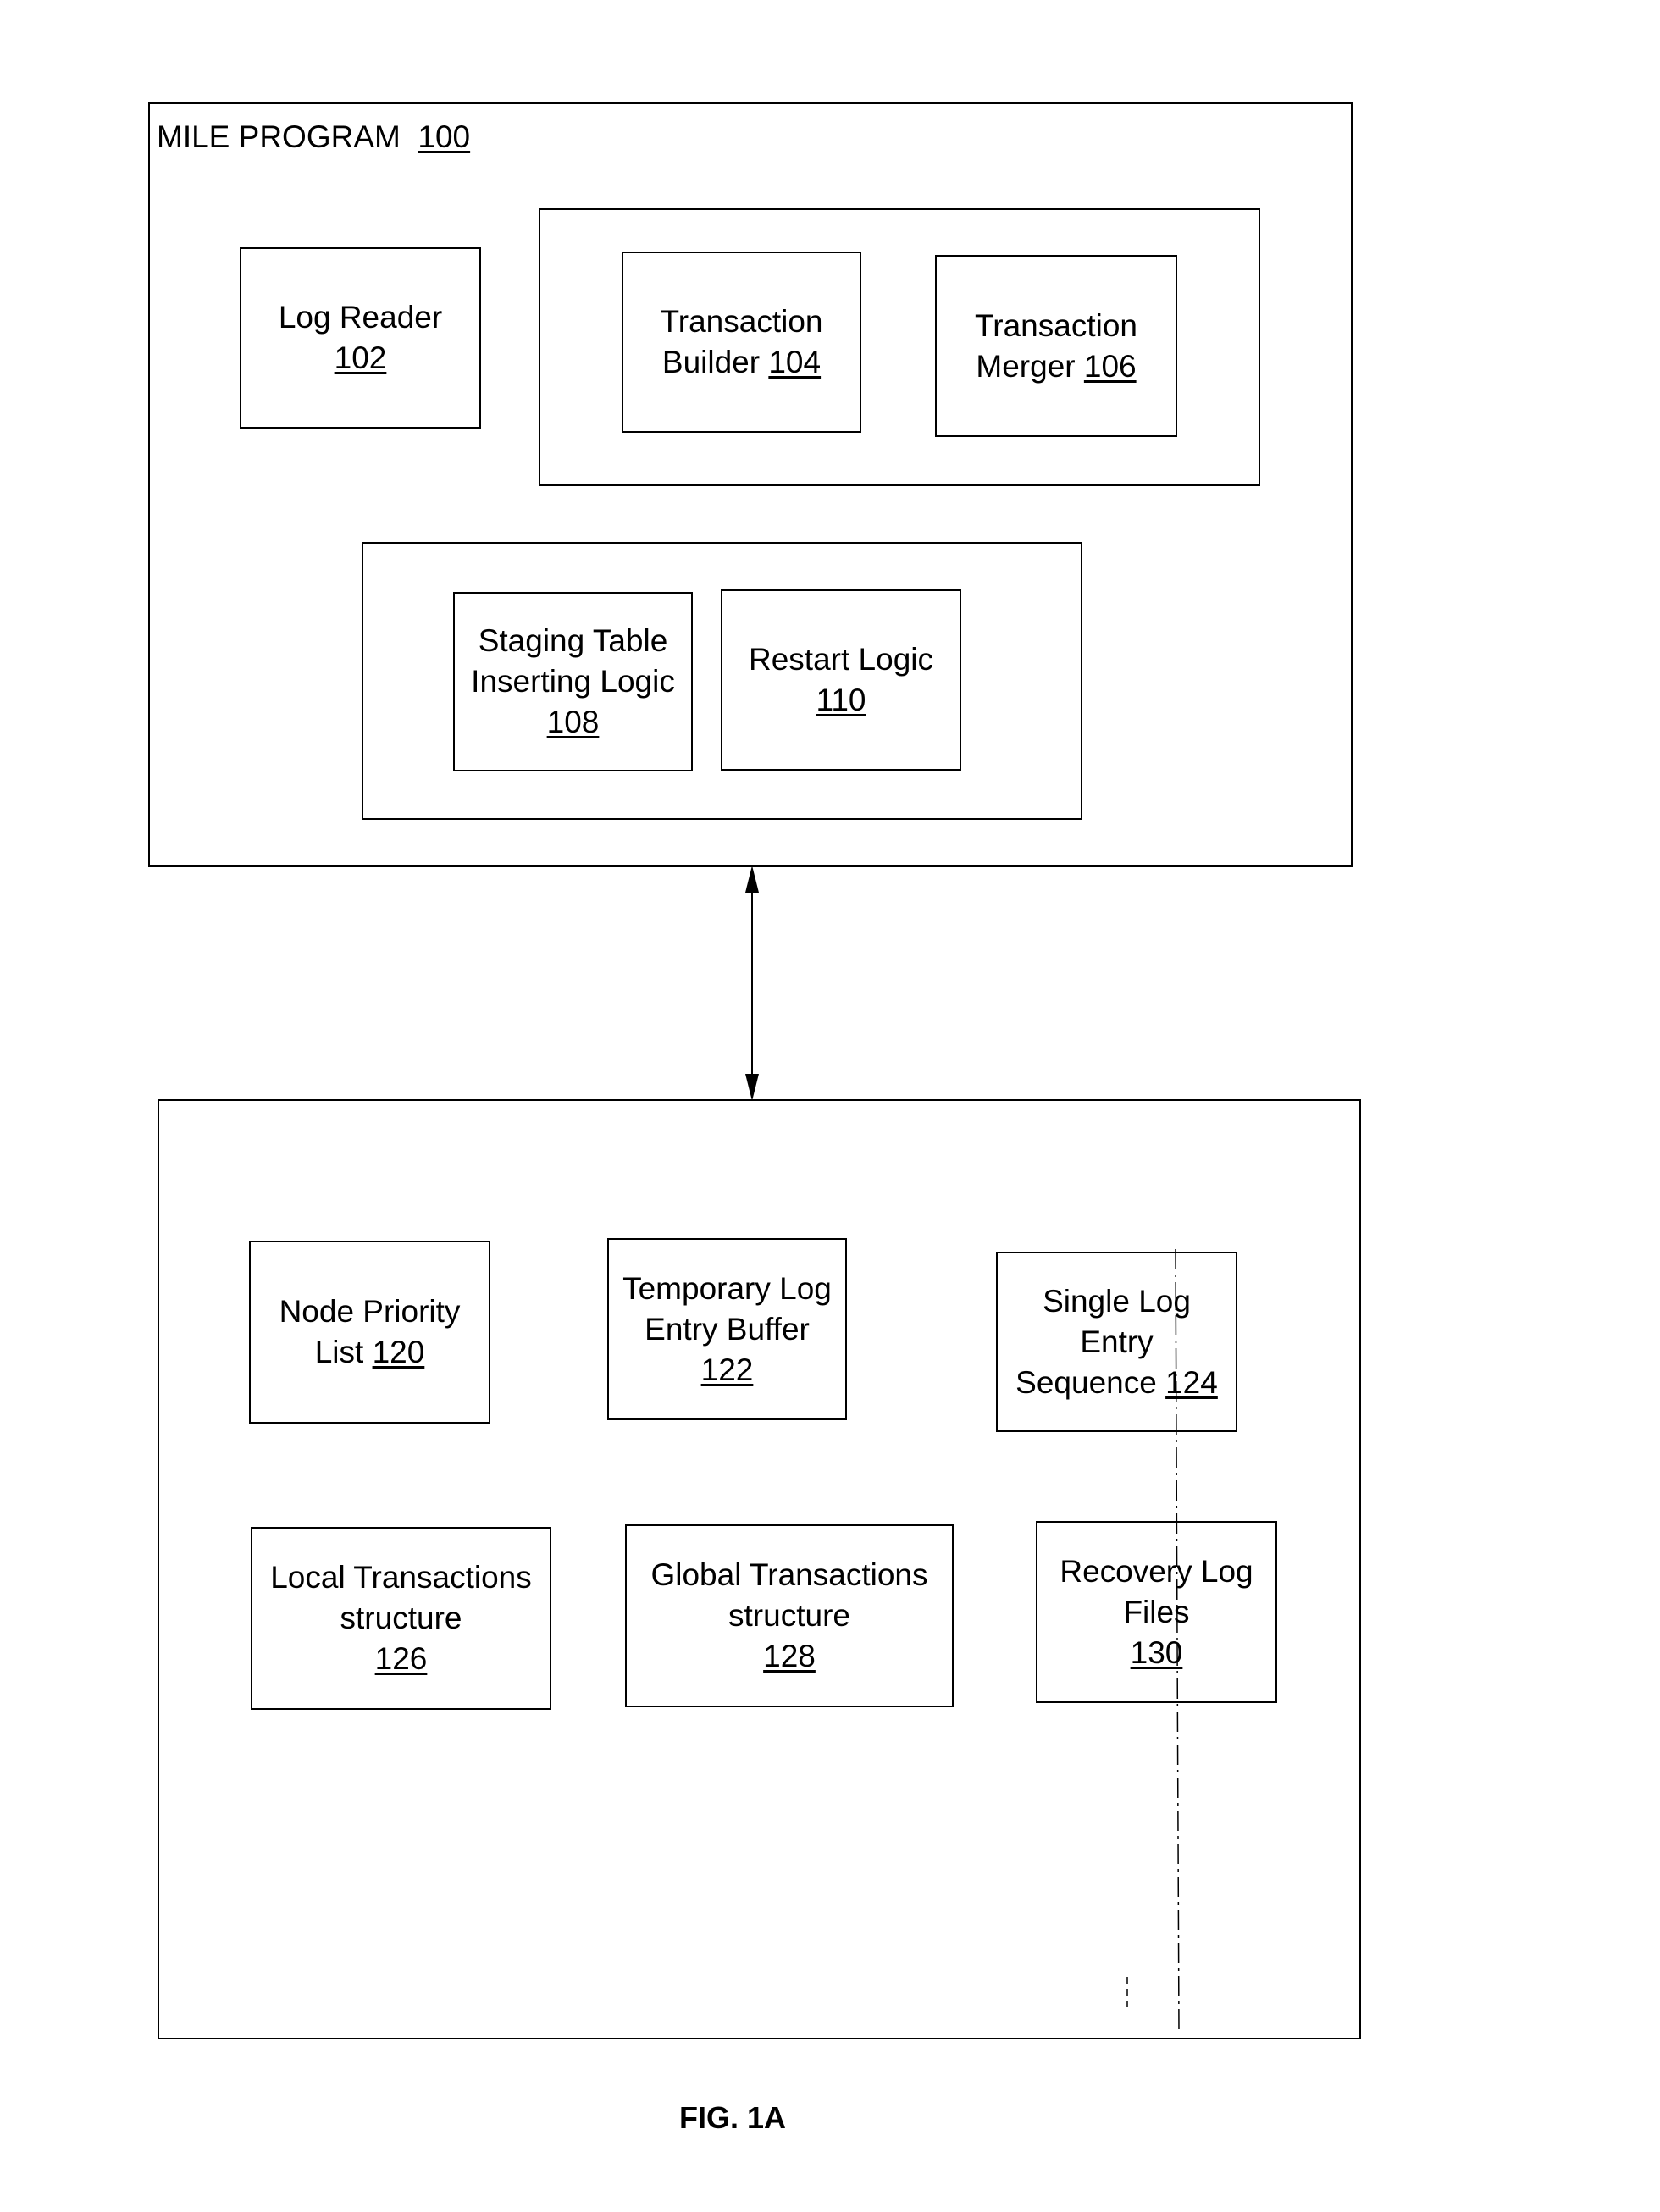 The height and width of the screenshot is (2212, 1660). Describe the element at coordinates (733, 2117) in the screenshot. I see `figure-label: FIG. 1A` at that location.